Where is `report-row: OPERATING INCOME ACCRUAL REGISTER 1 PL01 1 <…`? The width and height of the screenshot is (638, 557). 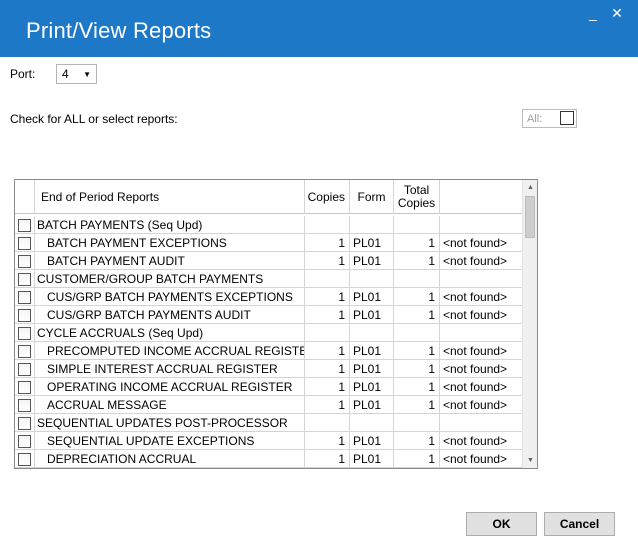
report-row: OPERATING INCOME ACCRUAL REGISTER 1 PL01 1 <… is located at coordinates (268, 387).